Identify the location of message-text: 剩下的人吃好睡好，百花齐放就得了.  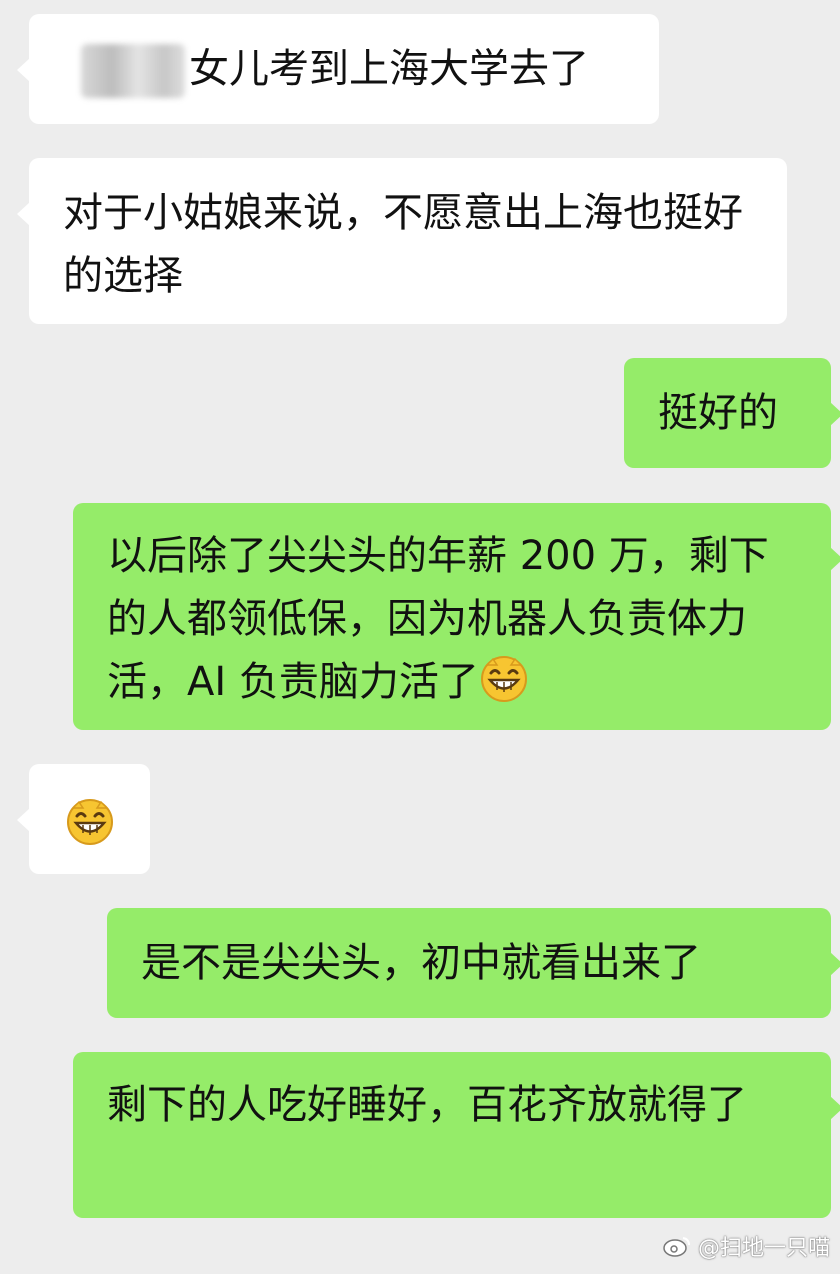
(427, 1105).